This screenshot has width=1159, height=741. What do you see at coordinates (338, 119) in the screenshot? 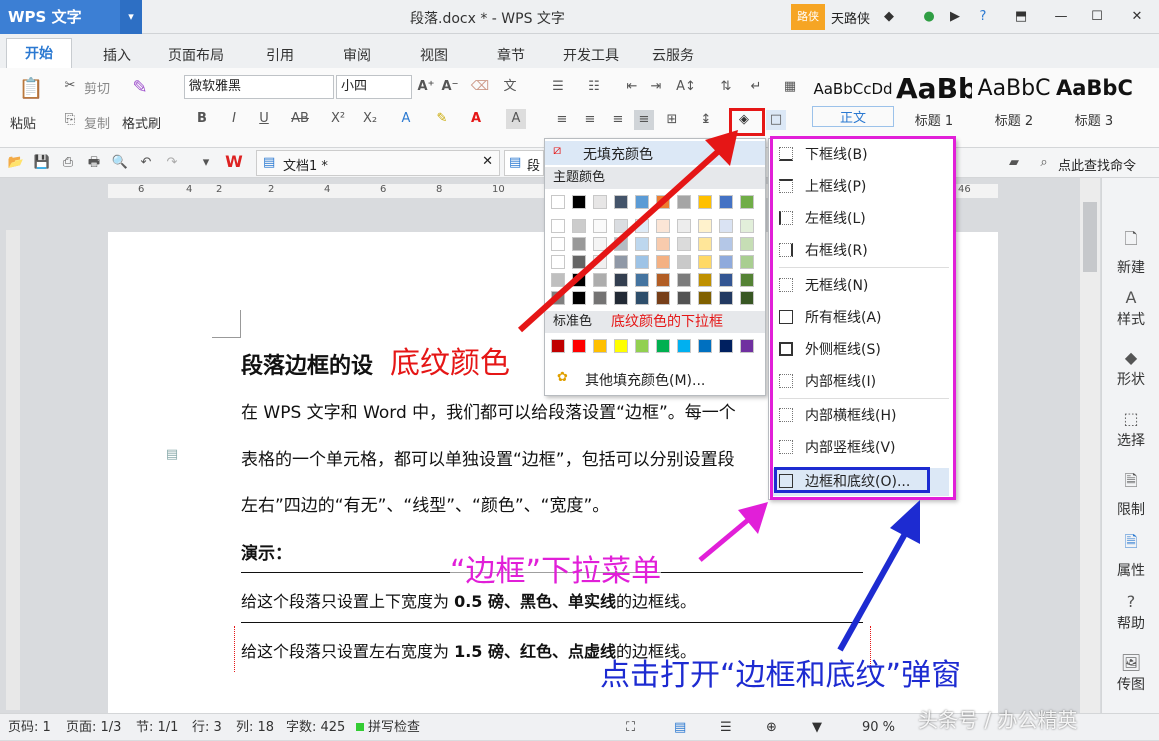
I see `superscript-icon: X²` at bounding box center [338, 119].